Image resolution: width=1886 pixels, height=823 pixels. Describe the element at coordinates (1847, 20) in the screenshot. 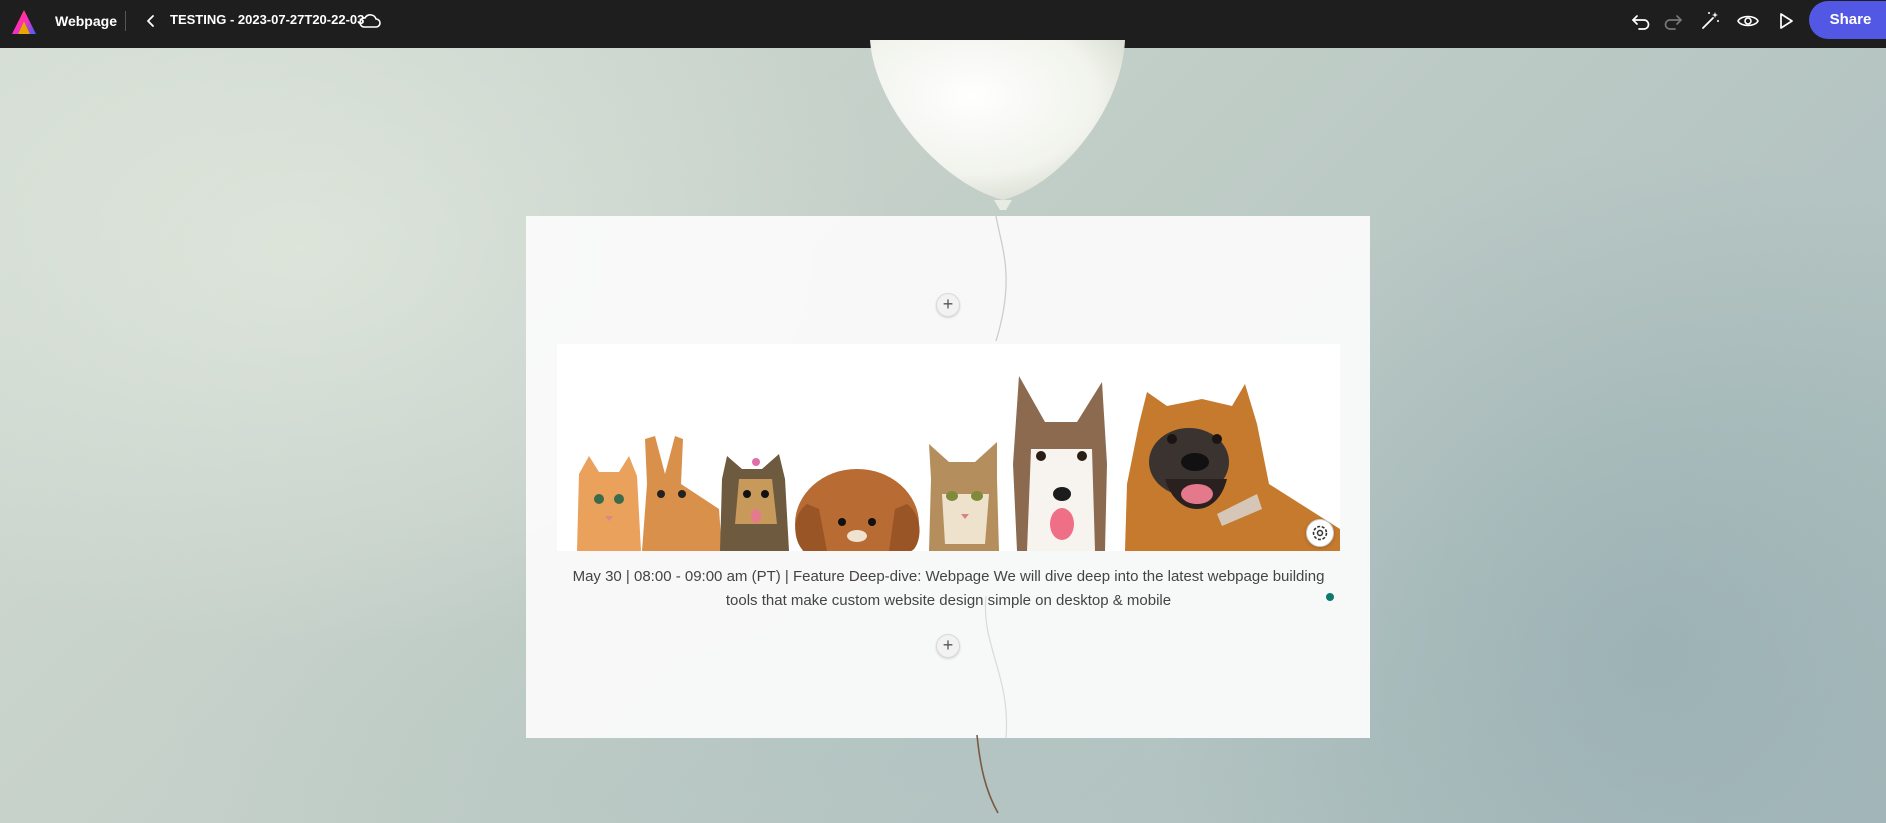

I see `share-button: Share` at that location.